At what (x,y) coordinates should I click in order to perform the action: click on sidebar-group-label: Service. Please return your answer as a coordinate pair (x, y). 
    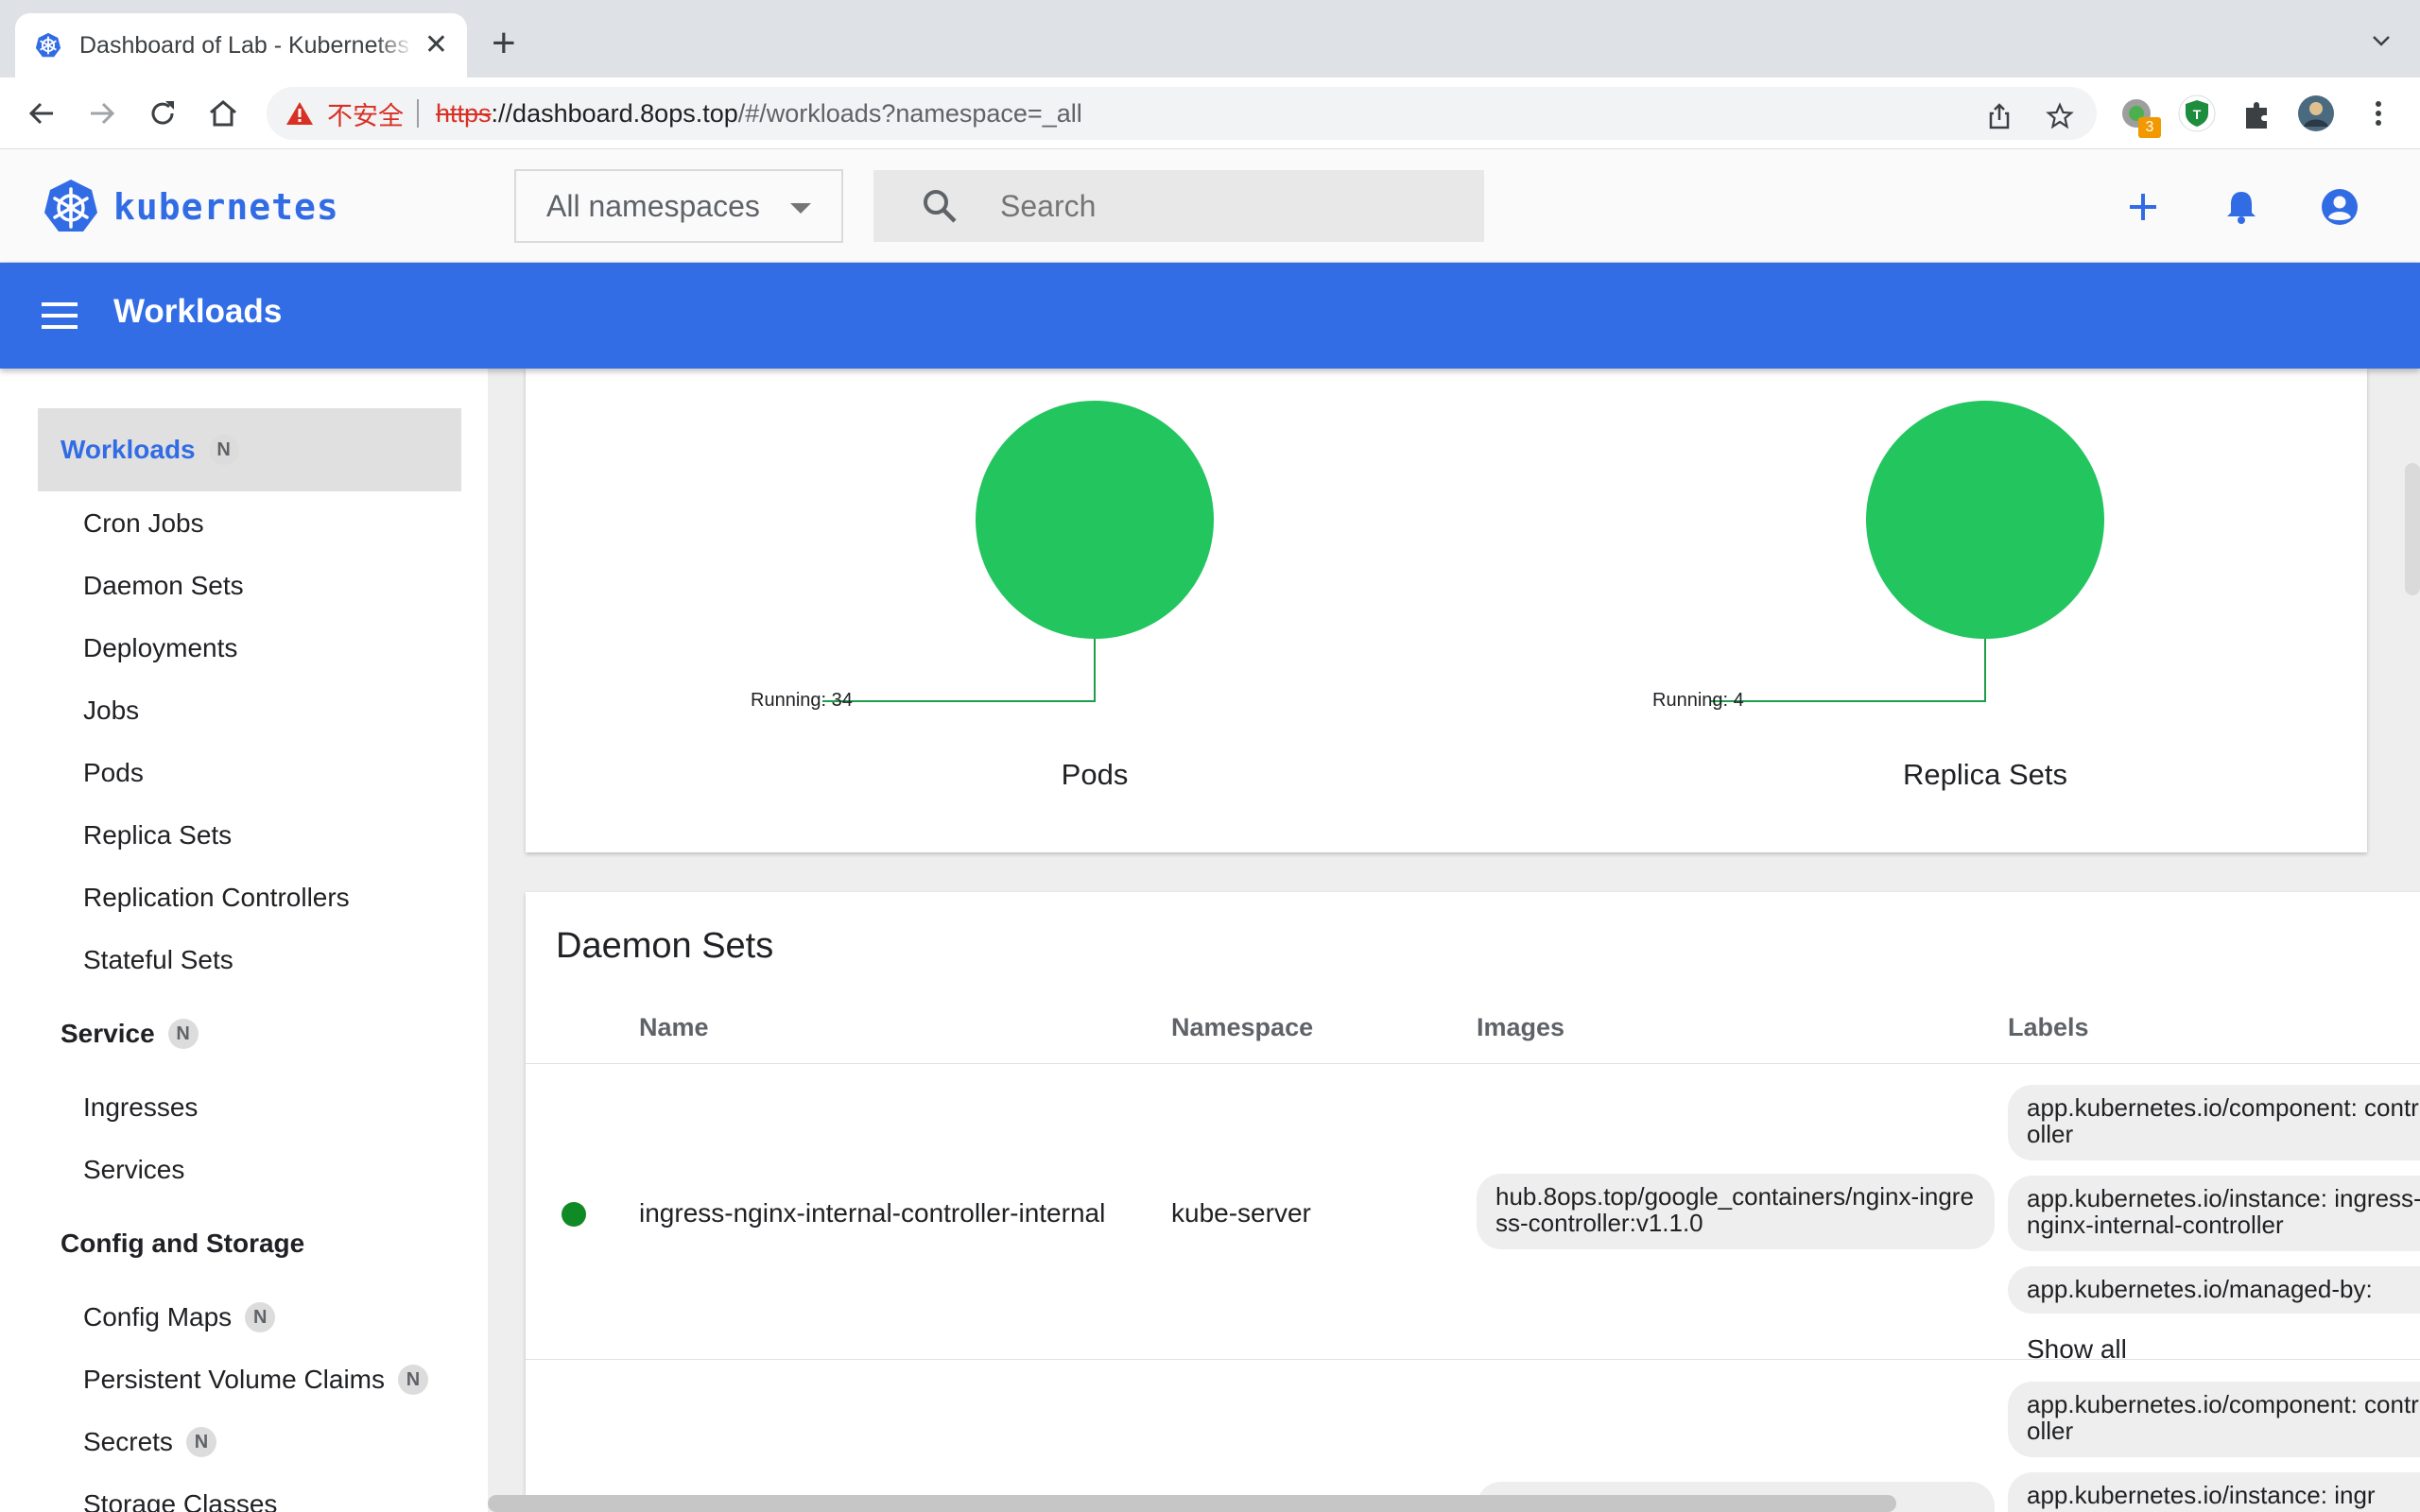
    Looking at the image, I should click on (107, 1033).